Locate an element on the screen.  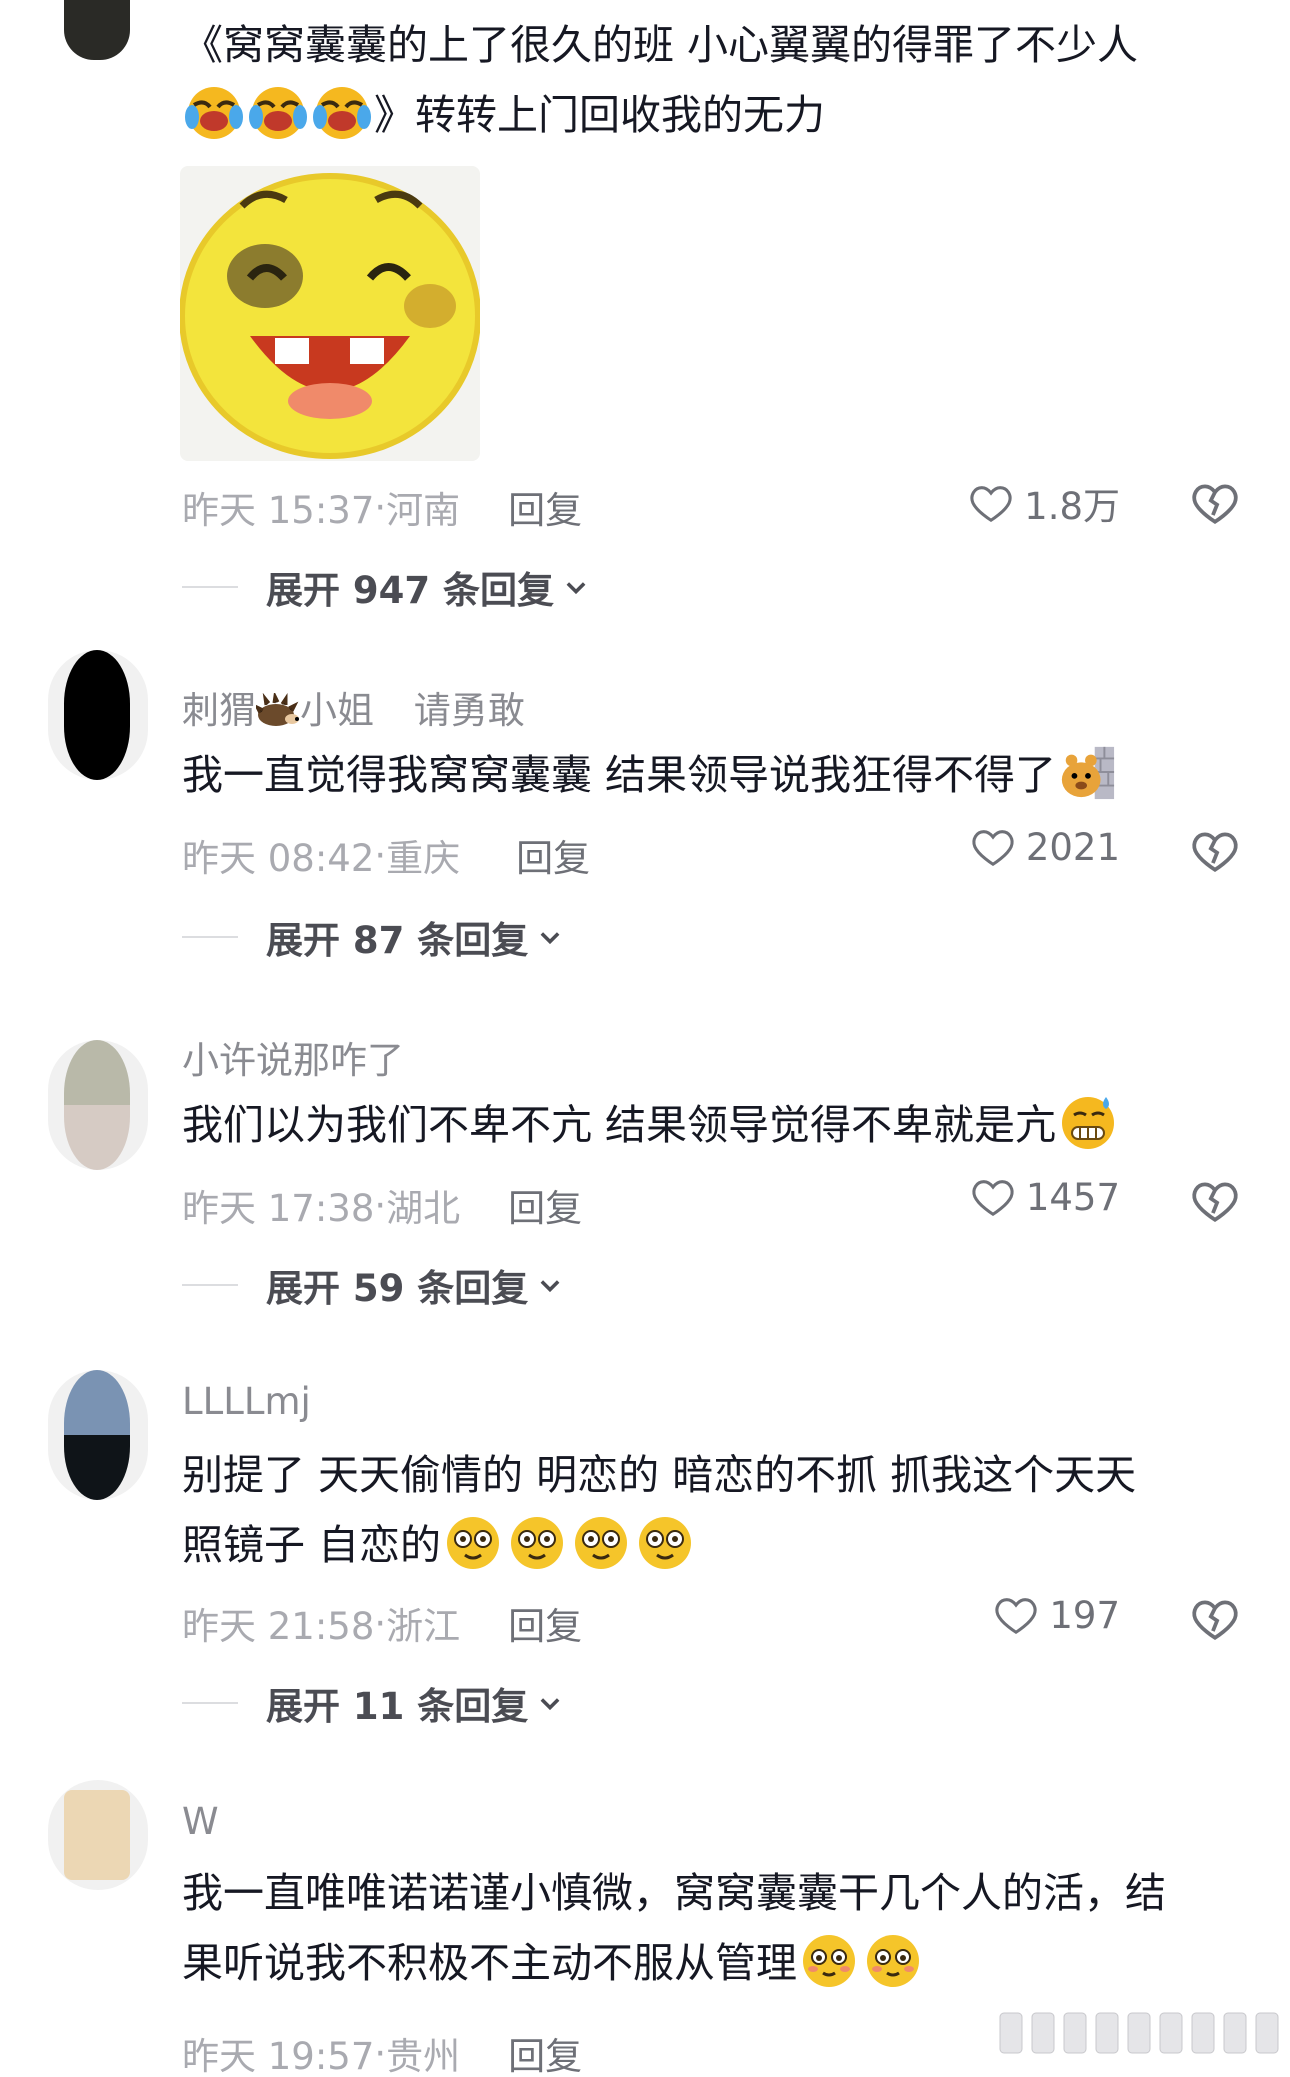
expand-replies-button: 展开 87 条回复 is located at coordinates (373, 937).